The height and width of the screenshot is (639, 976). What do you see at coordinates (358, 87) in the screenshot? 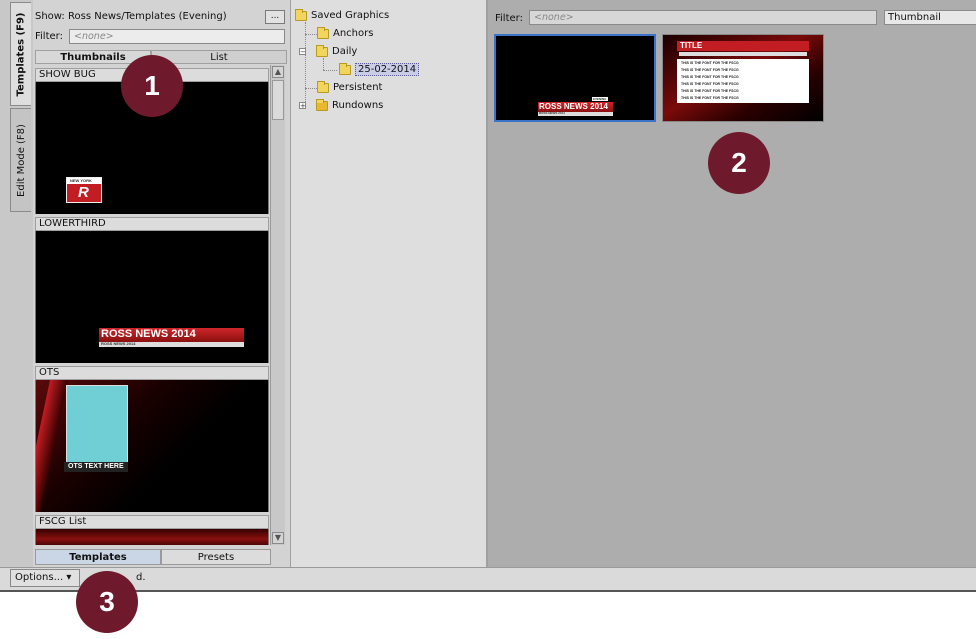
I see `tree-node-label: Persistent` at bounding box center [358, 87].